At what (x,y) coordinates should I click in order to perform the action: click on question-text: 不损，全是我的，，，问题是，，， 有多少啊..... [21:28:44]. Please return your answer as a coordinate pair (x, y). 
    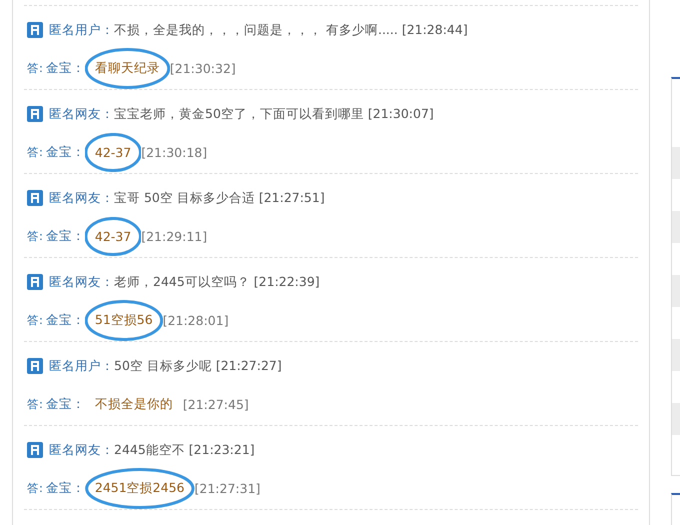
    Looking at the image, I should click on (291, 30).